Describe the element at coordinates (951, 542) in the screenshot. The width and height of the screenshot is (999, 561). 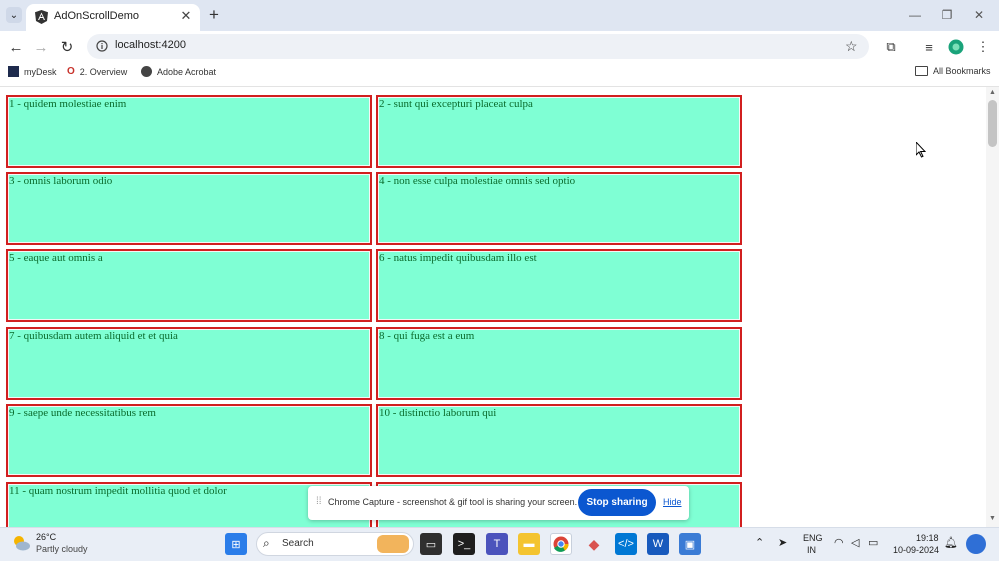
I see `notification-bell-icon: 🔔︎` at that location.